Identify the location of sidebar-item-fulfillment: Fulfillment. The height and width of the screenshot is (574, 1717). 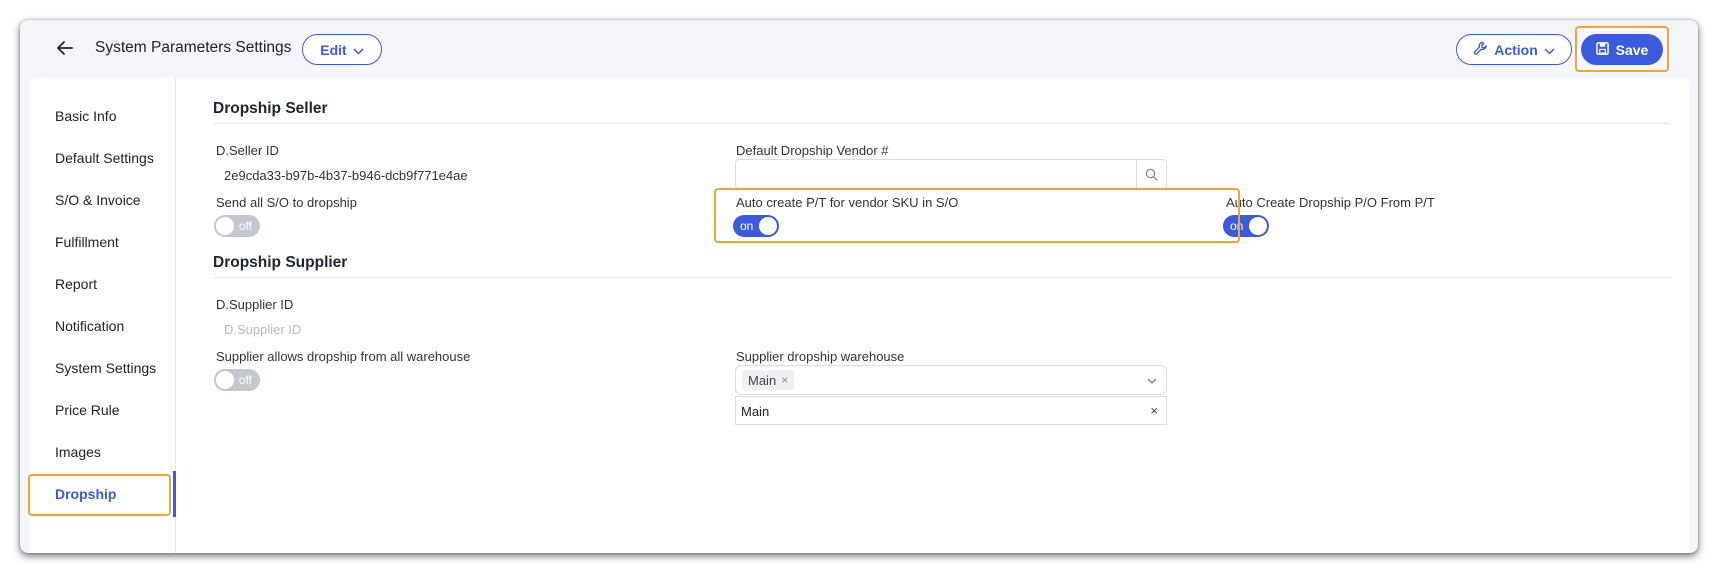
(103, 242).